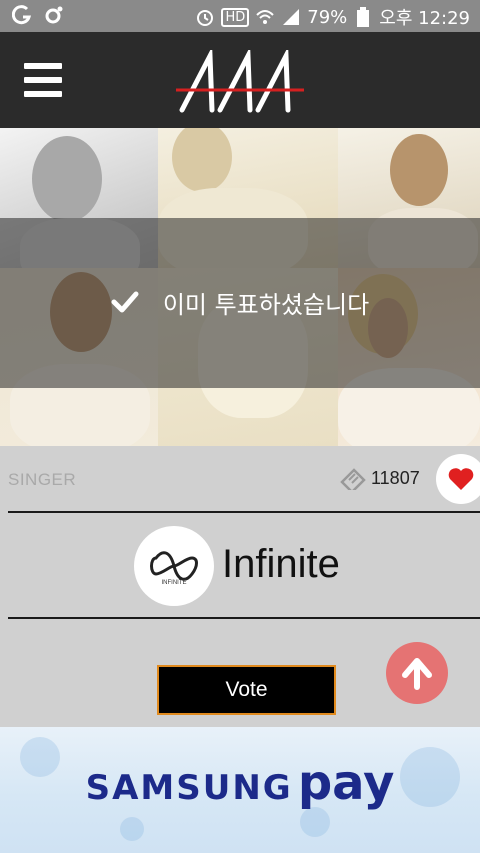 The height and width of the screenshot is (853, 480). What do you see at coordinates (291, 17) in the screenshot?
I see `signal-icon` at bounding box center [291, 17].